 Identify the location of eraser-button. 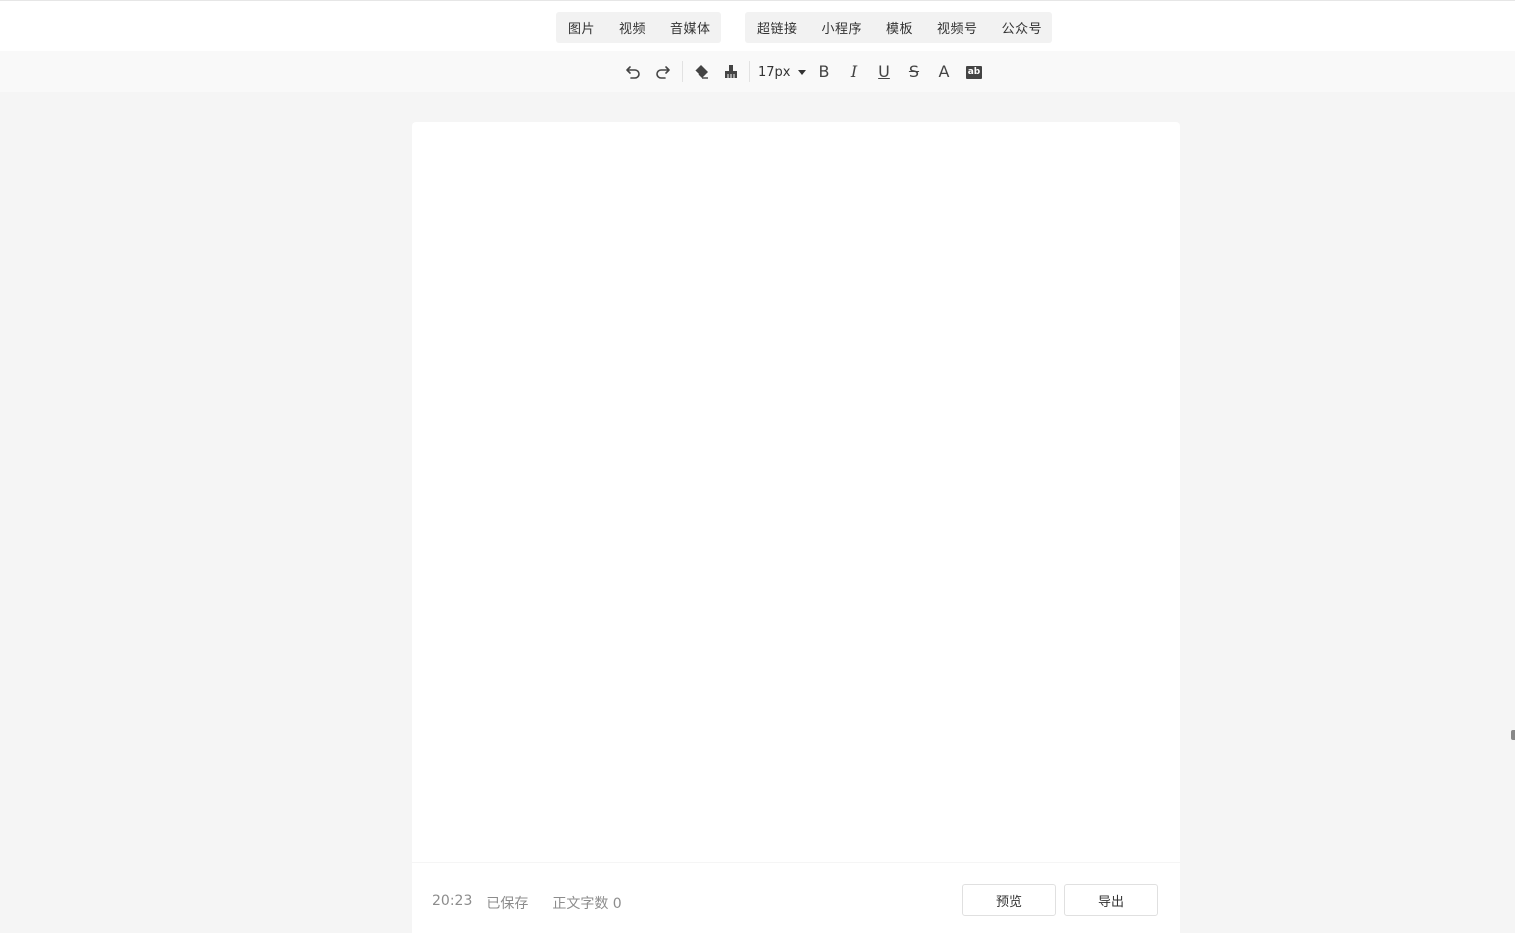
(701, 72).